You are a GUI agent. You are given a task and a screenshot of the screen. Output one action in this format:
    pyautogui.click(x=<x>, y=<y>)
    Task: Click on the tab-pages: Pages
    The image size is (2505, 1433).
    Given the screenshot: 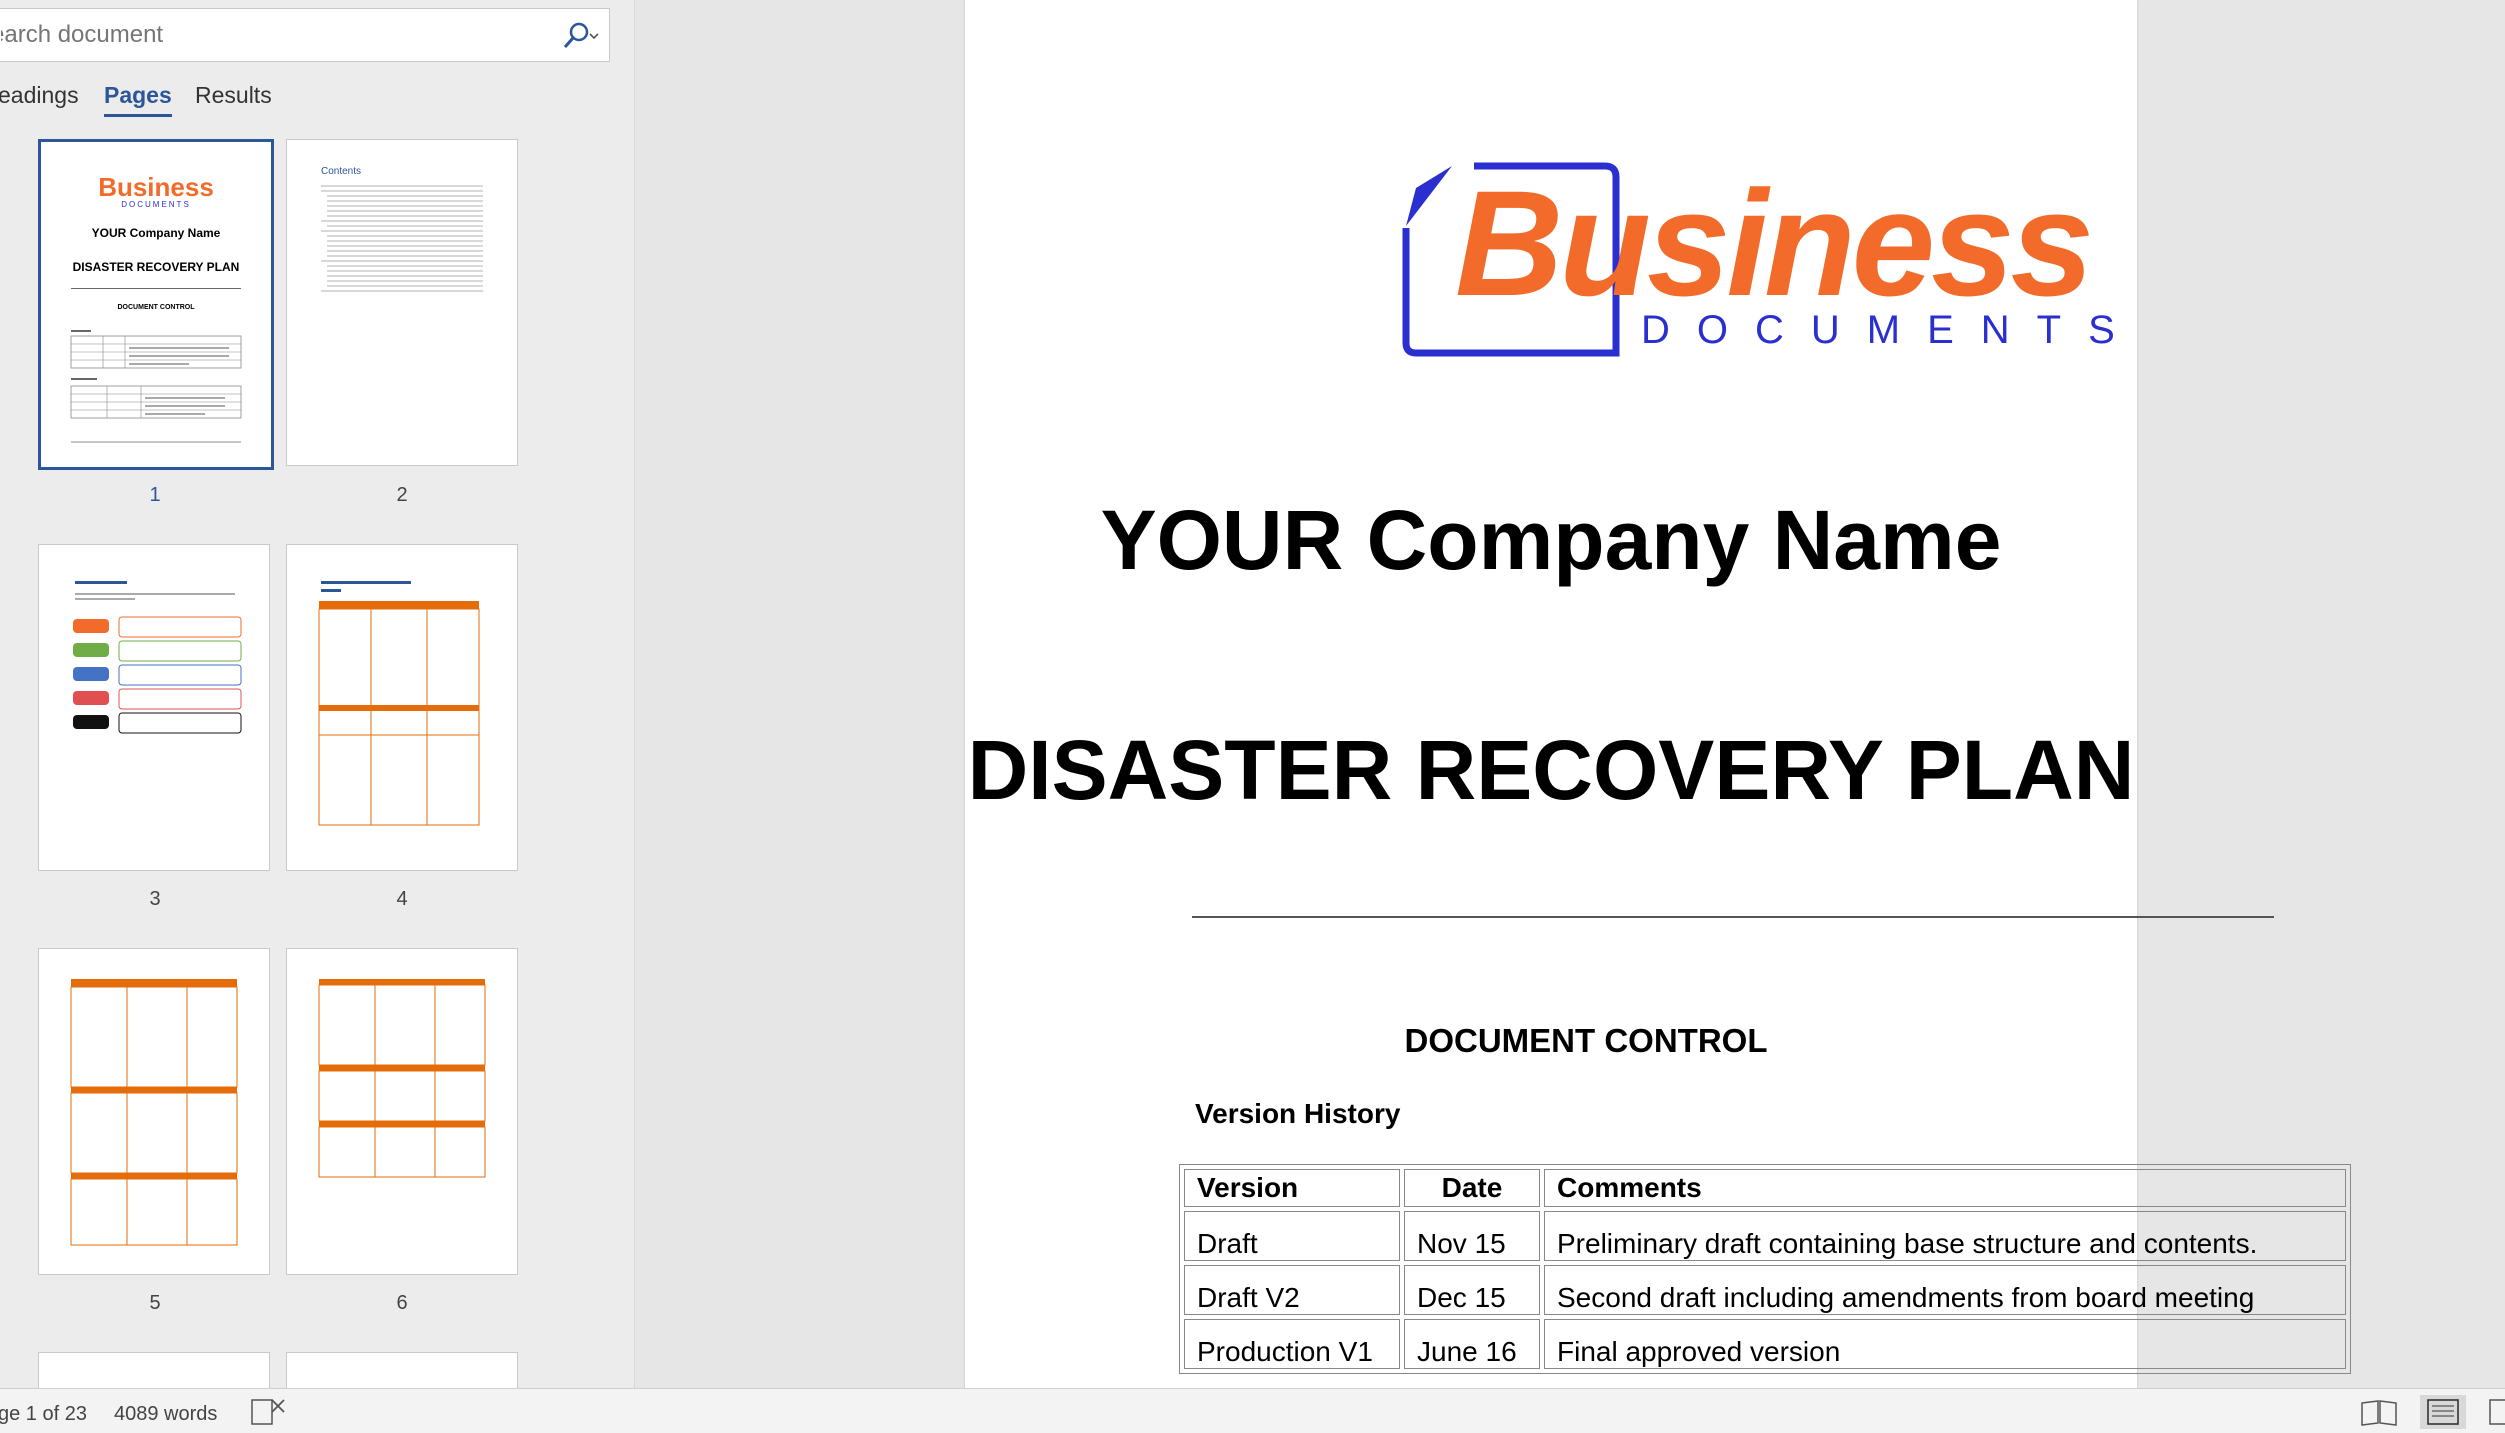 What is the action you would take?
    pyautogui.click(x=138, y=99)
    